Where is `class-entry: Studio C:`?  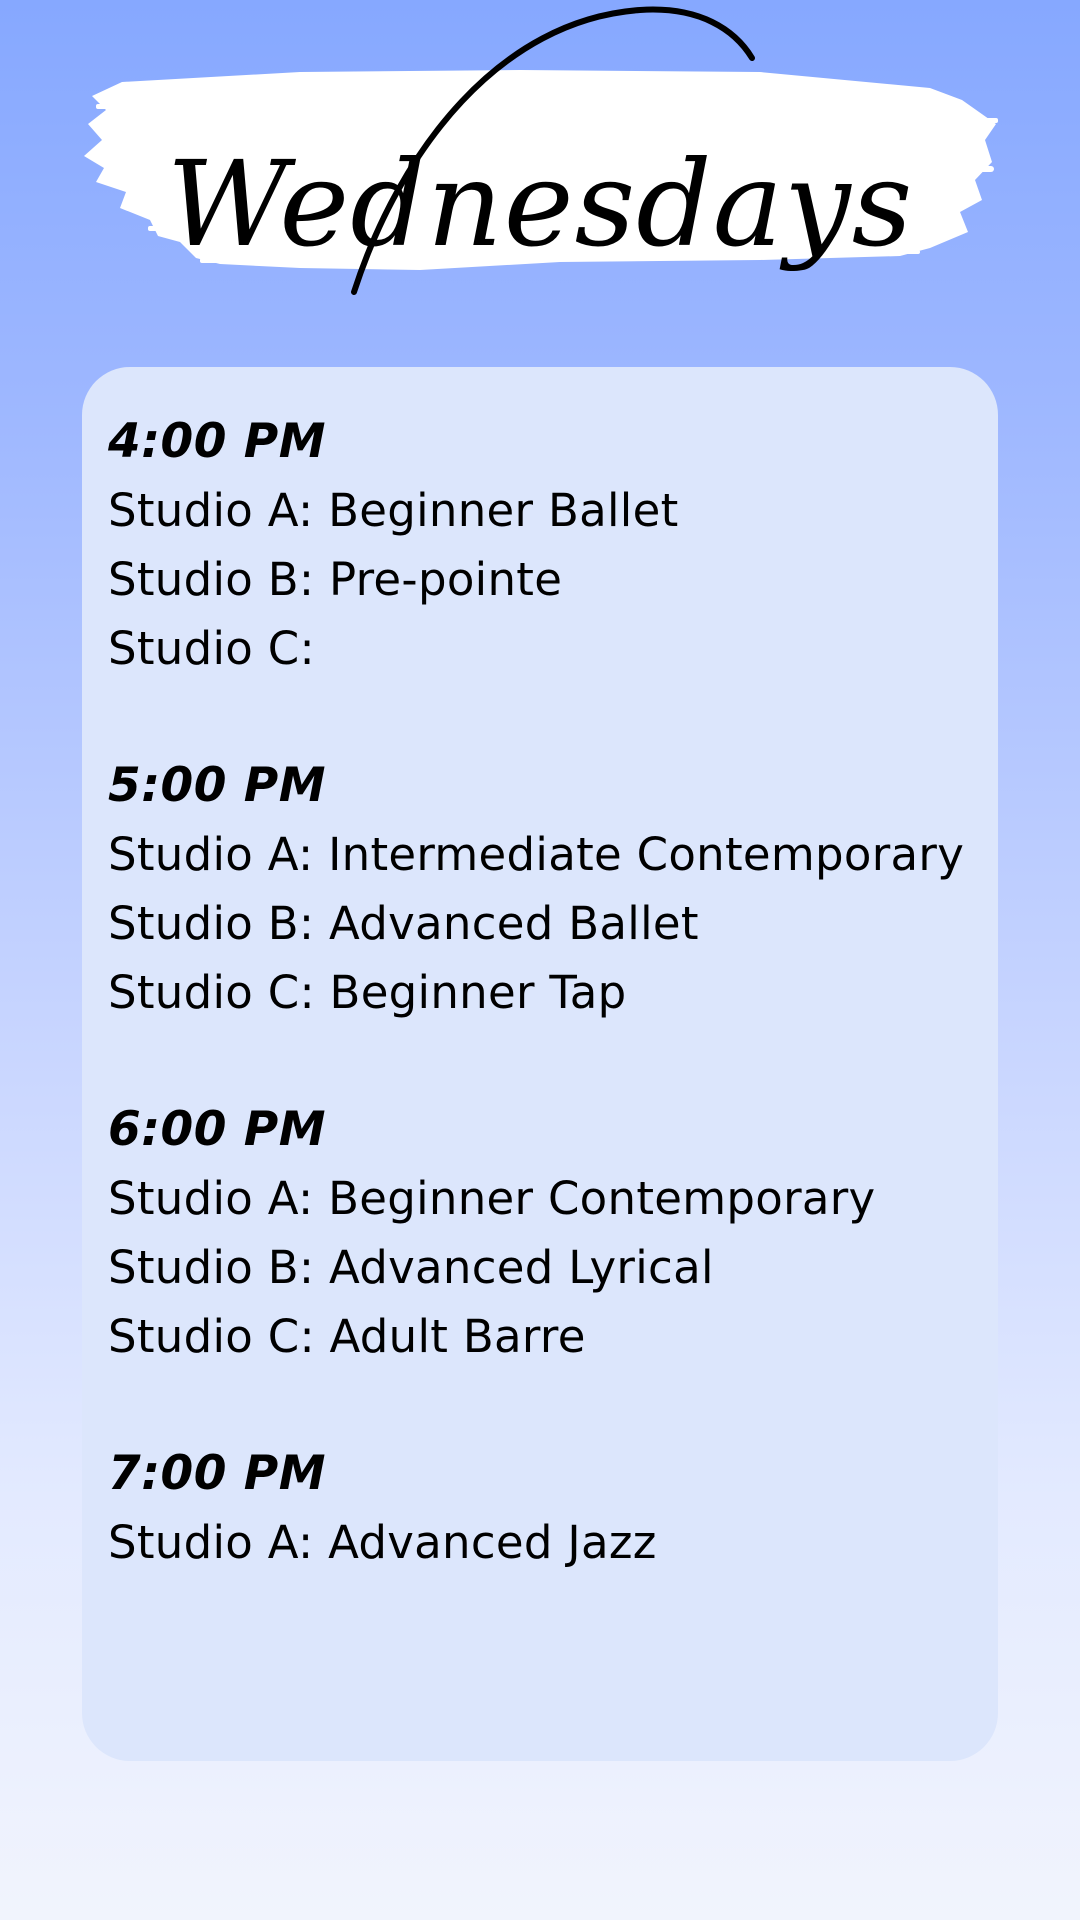
class-entry: Studio C: is located at coordinates (211, 648).